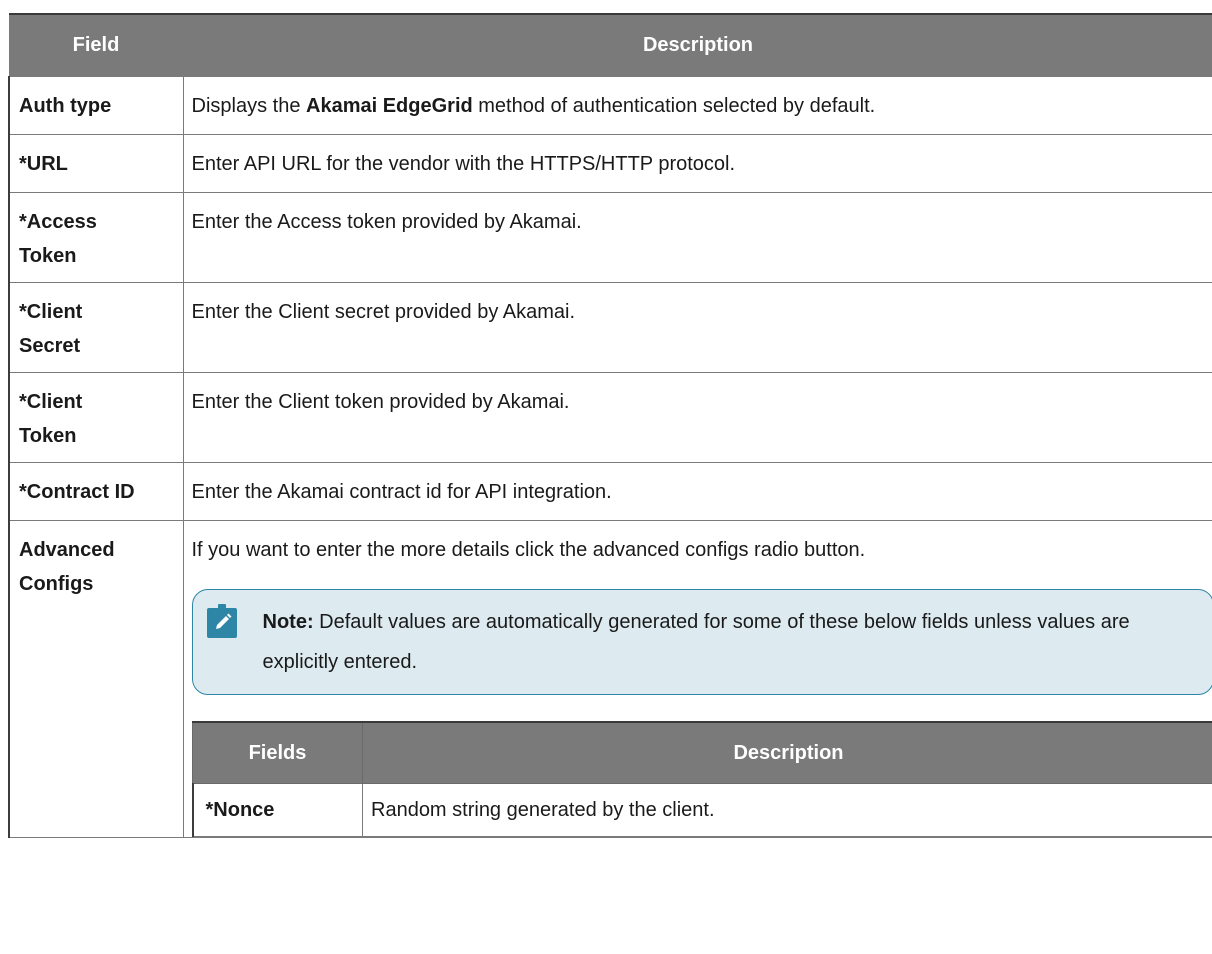 The width and height of the screenshot is (1212, 954). Describe the element at coordinates (96, 491) in the screenshot. I see `field-cell: *Contract ID` at that location.